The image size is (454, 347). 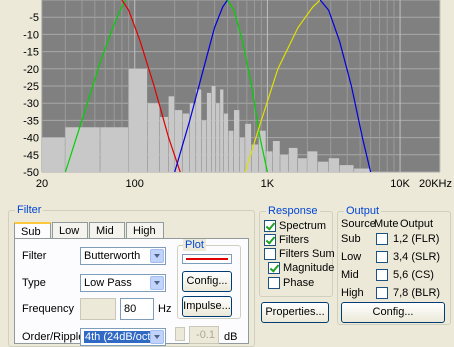 What do you see at coordinates (270, 240) in the screenshot?
I see `response-checkbox-filters` at bounding box center [270, 240].